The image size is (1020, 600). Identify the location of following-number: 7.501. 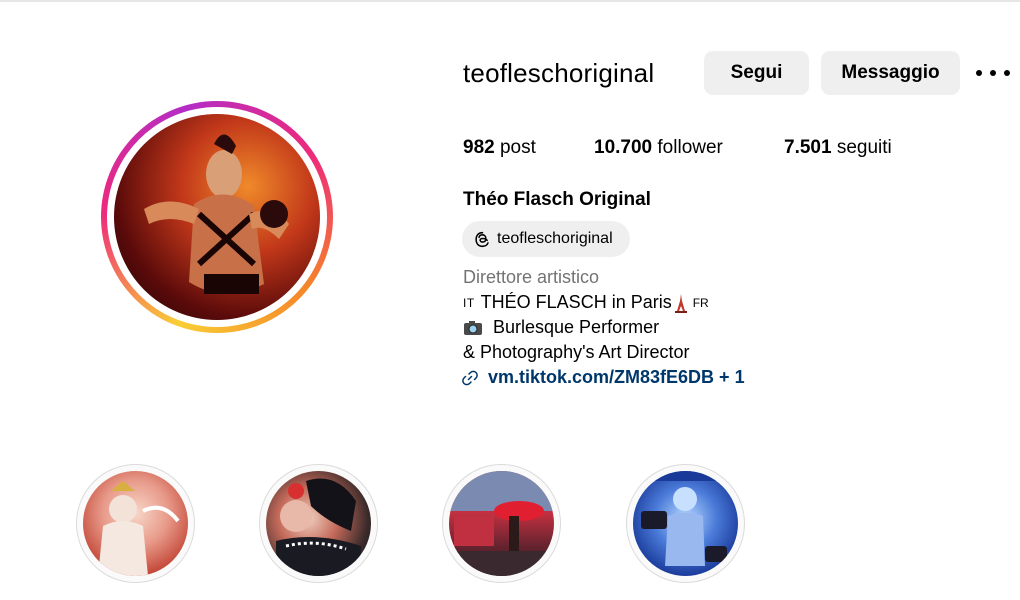
(808, 147).